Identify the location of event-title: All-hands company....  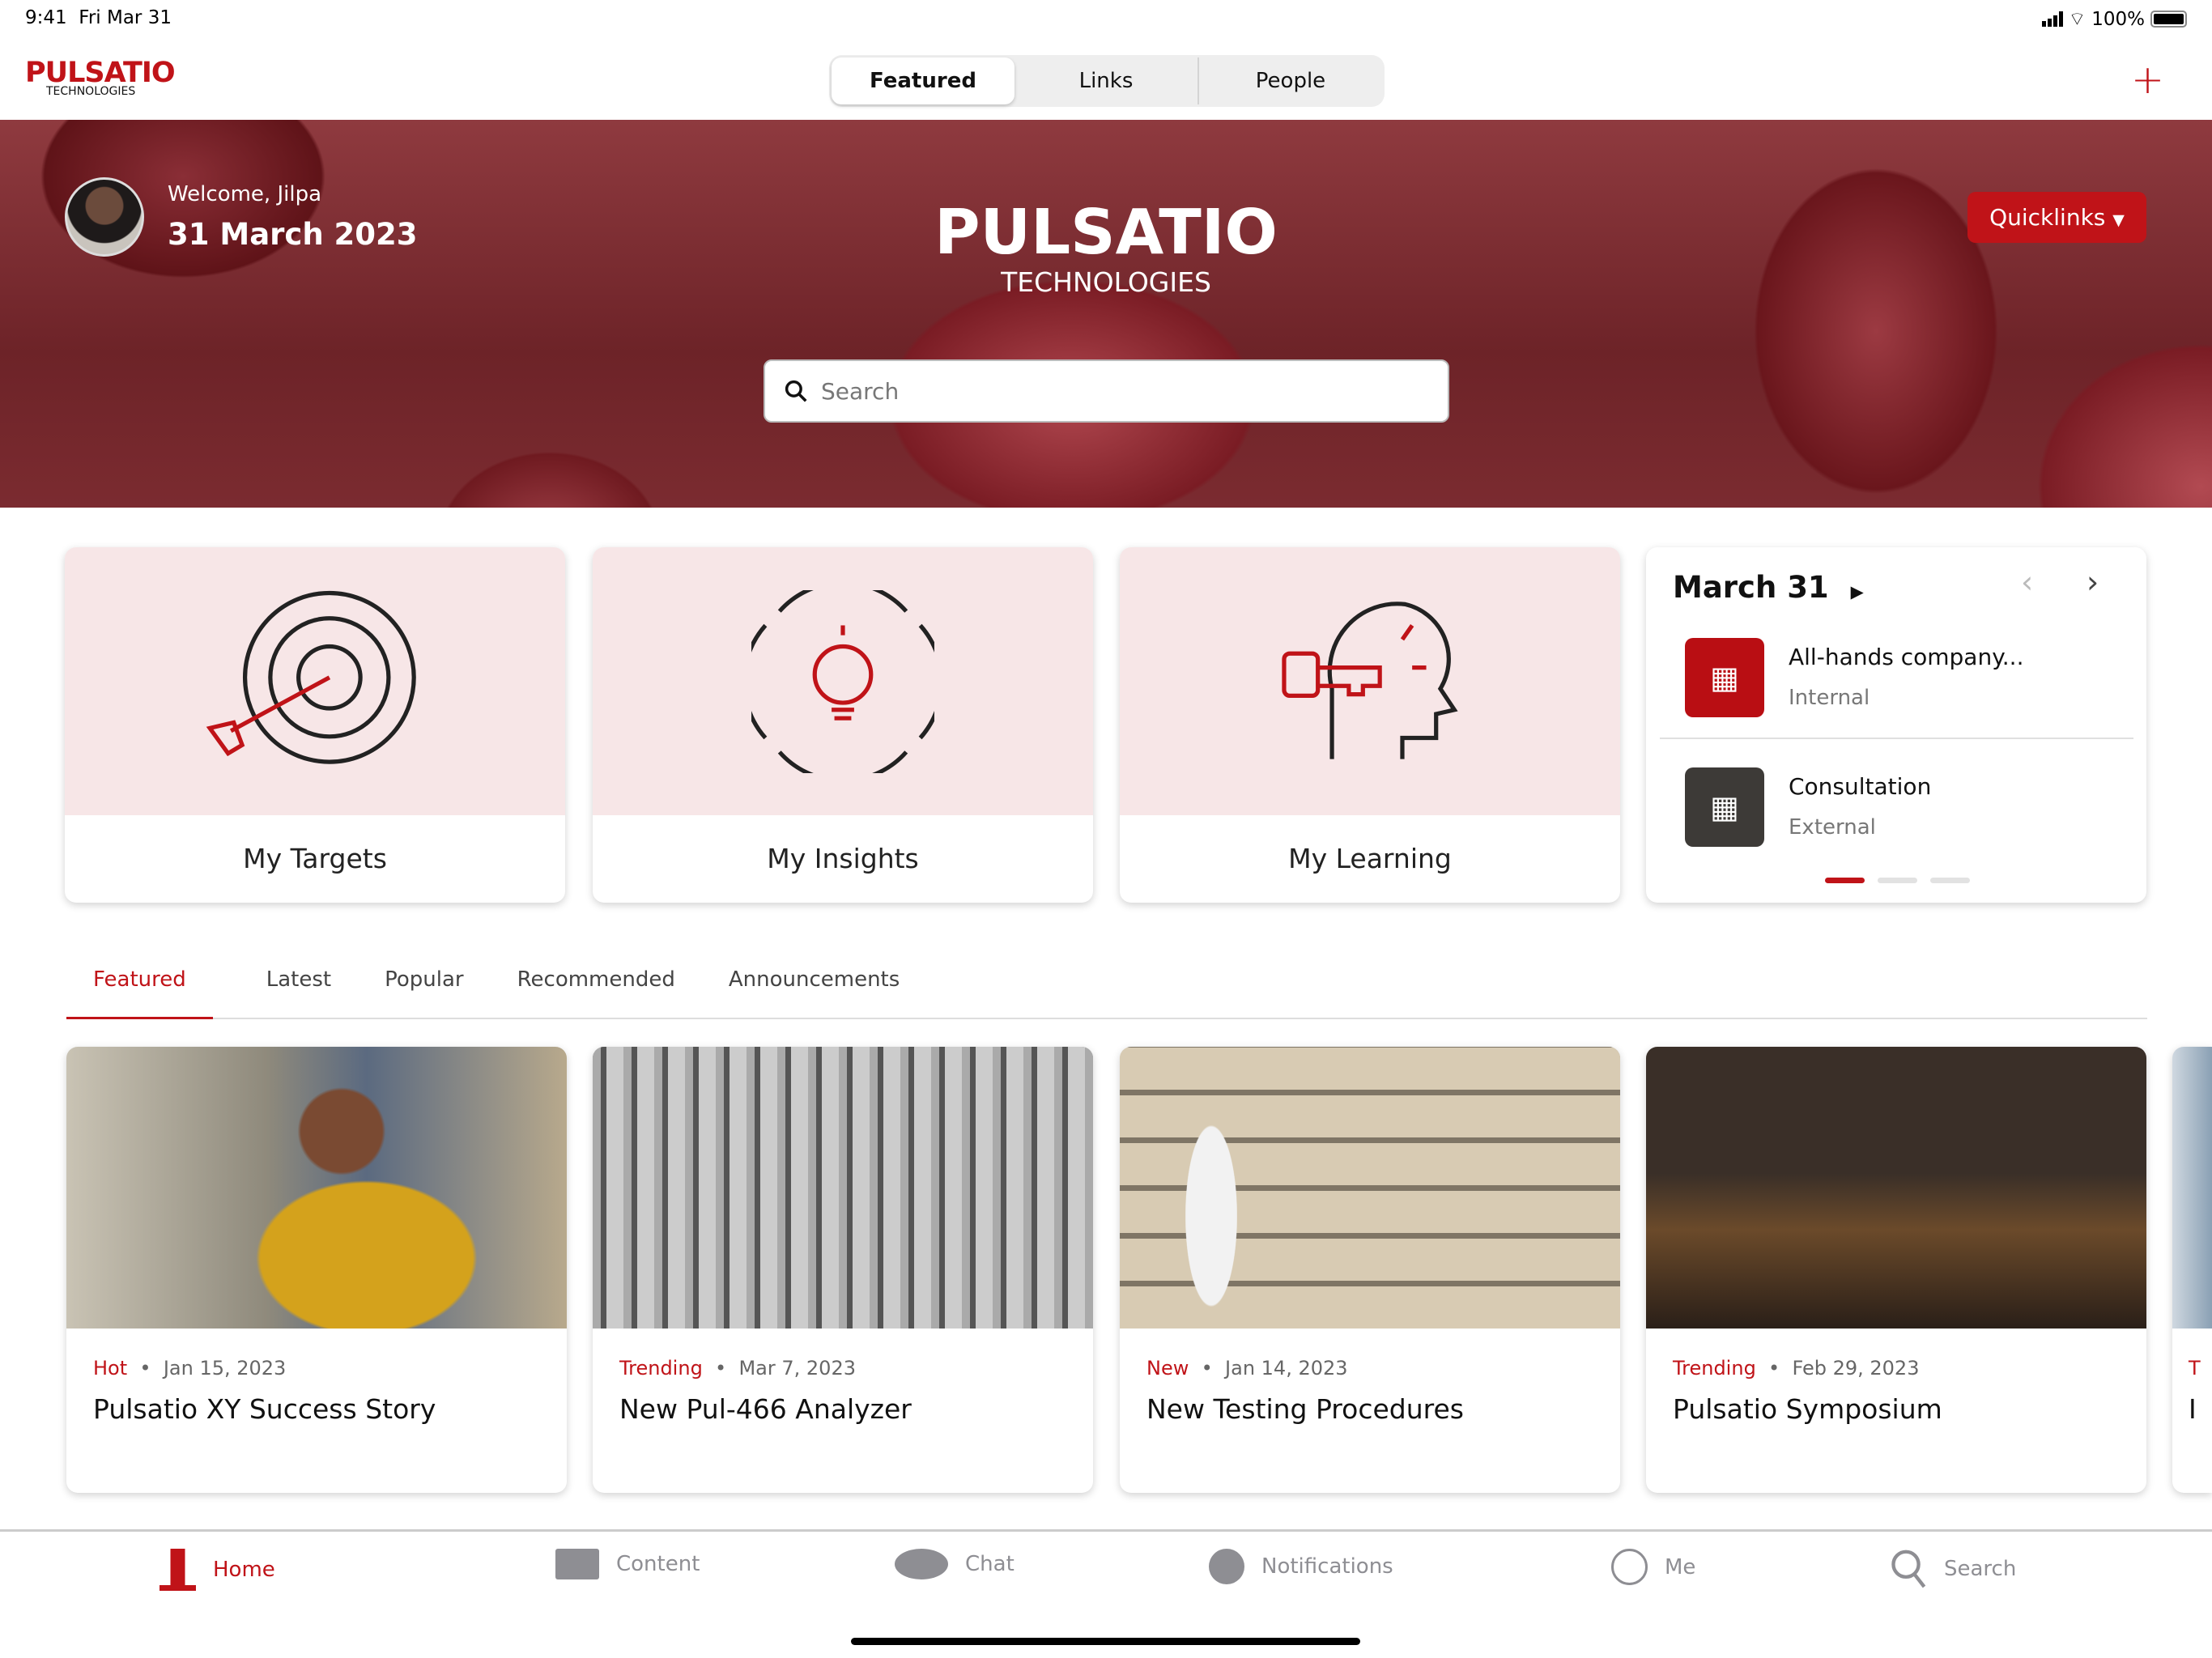
(1907, 657).